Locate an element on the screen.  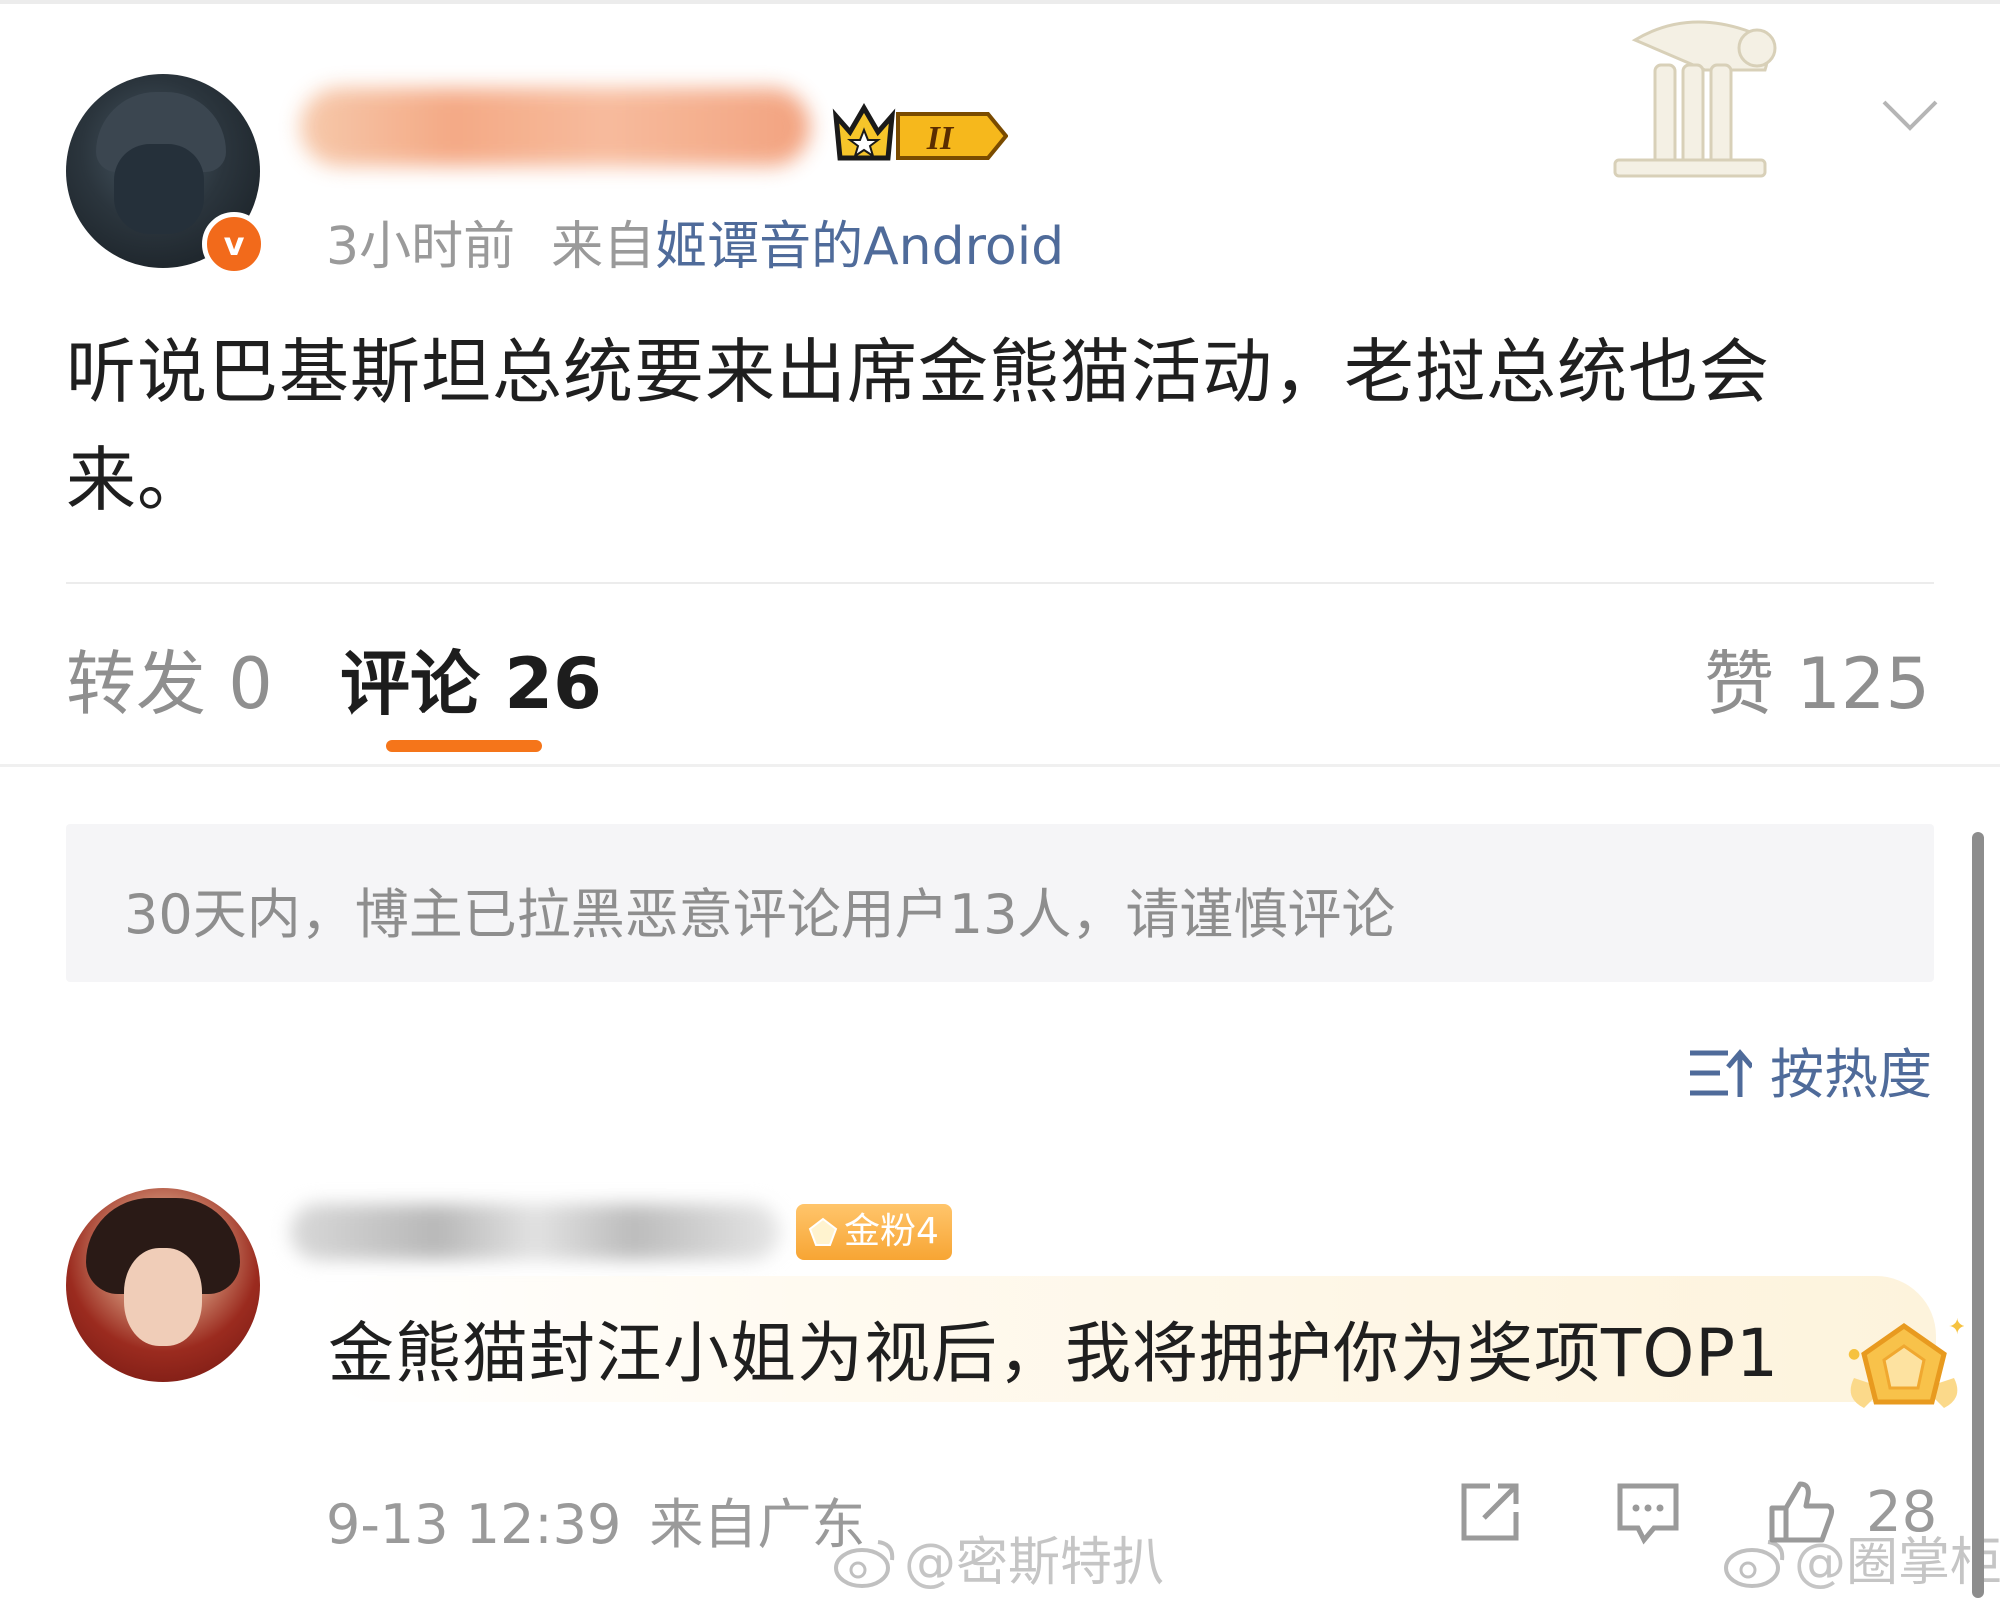
fan-gem-icon is located at coordinates (823, 1231).